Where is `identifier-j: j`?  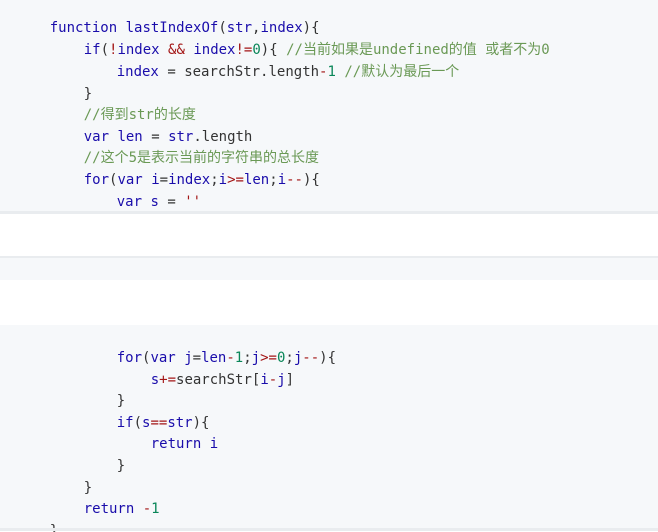 identifier-j: j is located at coordinates (281, 380).